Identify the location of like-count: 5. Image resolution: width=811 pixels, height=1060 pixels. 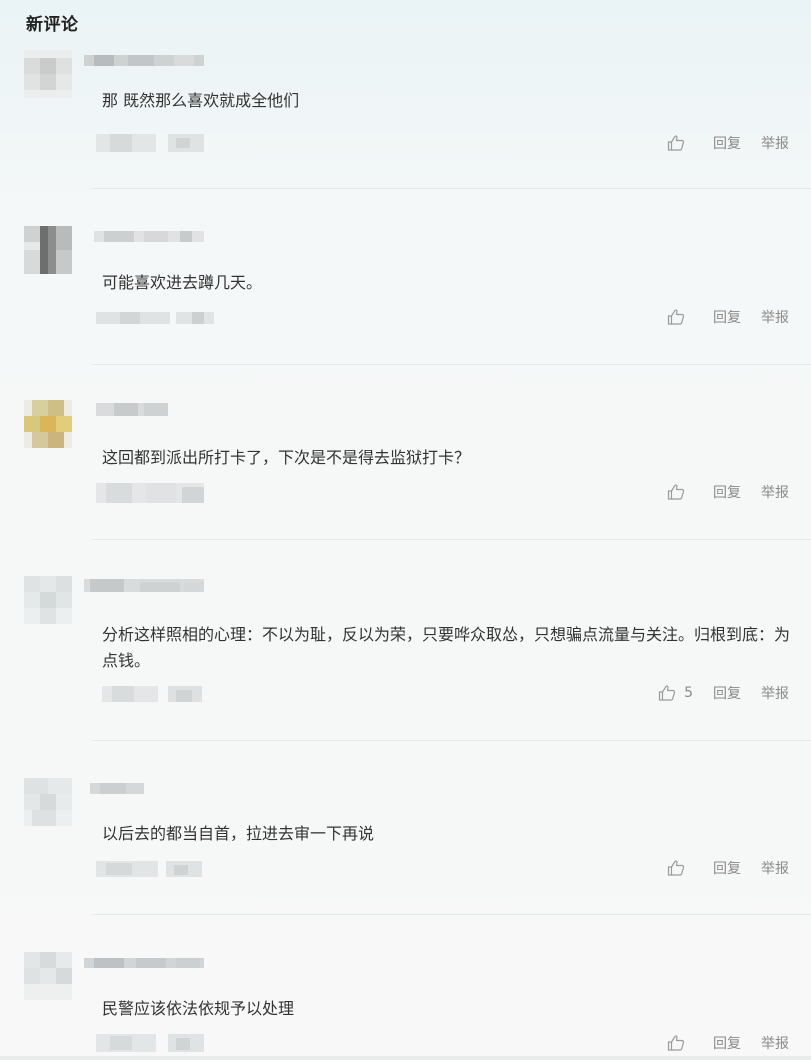
(688, 693).